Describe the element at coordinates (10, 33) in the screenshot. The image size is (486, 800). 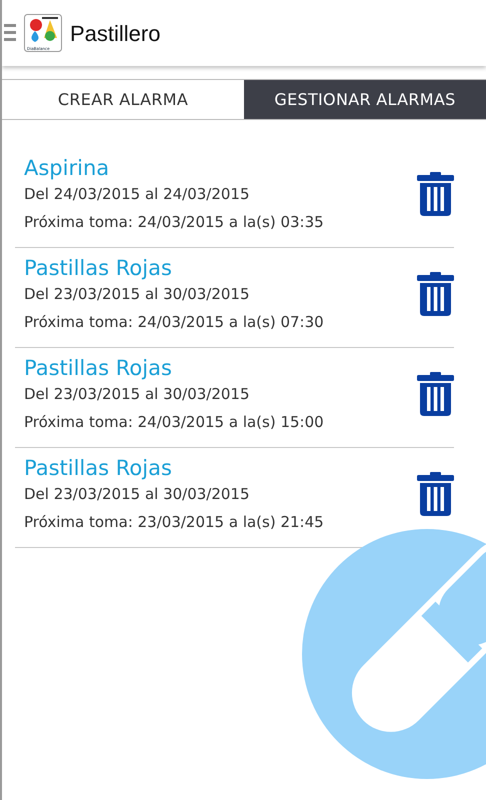
I see `menu-icon` at that location.